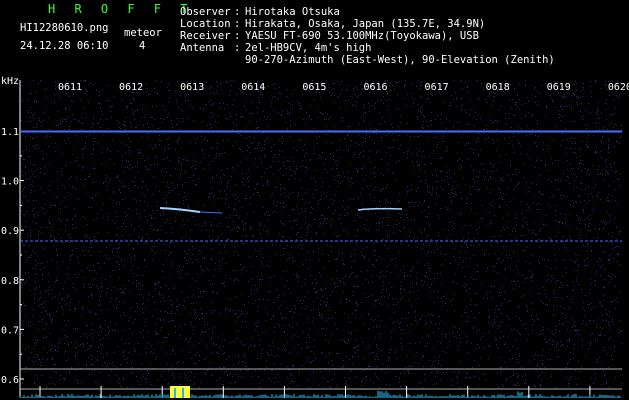 This screenshot has height=400, width=629. Describe the element at coordinates (10, 132) in the screenshot. I see `y-tick-label: 1.1` at that location.